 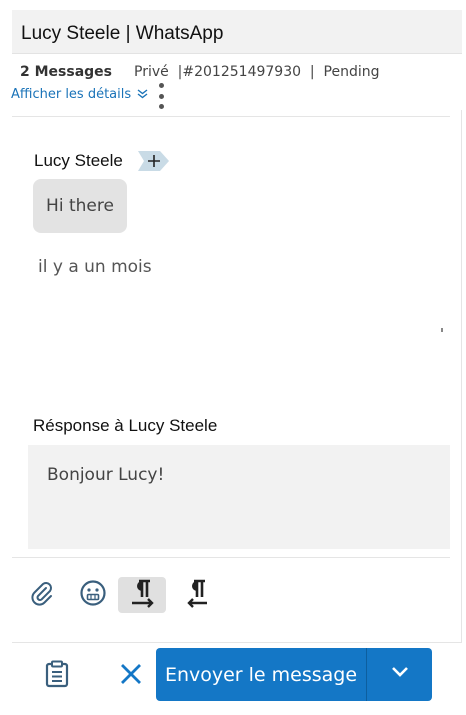 What do you see at coordinates (71, 94) in the screenshot?
I see `show-details-label: Afficher les détails` at bounding box center [71, 94].